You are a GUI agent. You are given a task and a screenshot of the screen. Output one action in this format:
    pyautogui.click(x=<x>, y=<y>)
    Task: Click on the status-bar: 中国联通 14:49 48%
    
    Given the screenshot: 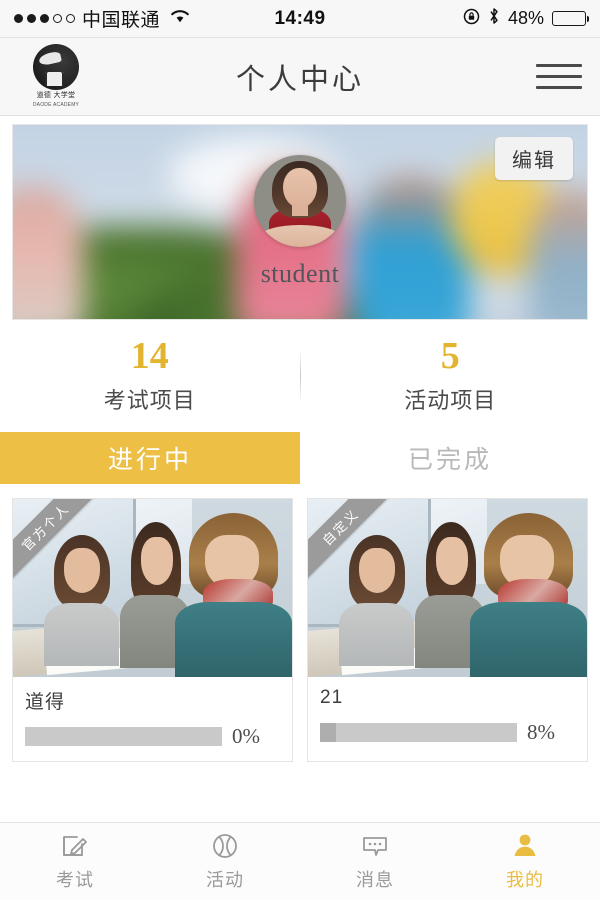 What is the action you would take?
    pyautogui.click(x=300, y=19)
    